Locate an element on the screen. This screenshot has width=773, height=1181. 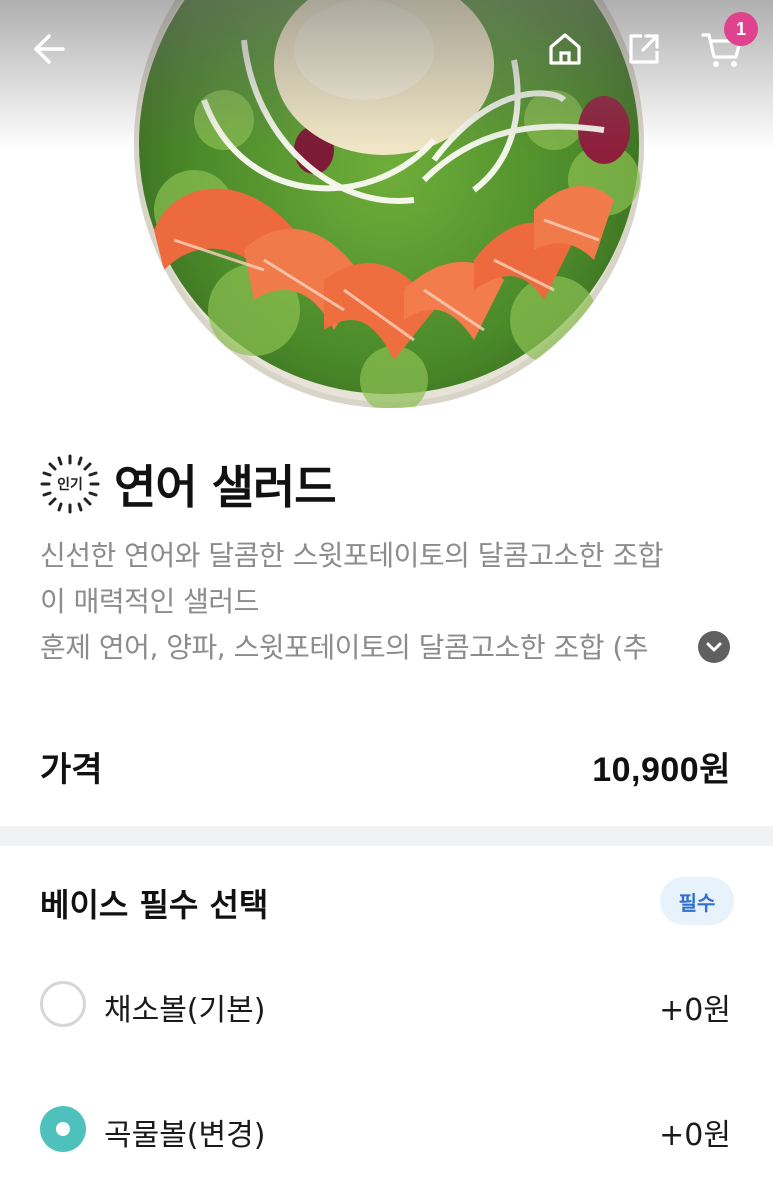
home-button is located at coordinates (565, 49).